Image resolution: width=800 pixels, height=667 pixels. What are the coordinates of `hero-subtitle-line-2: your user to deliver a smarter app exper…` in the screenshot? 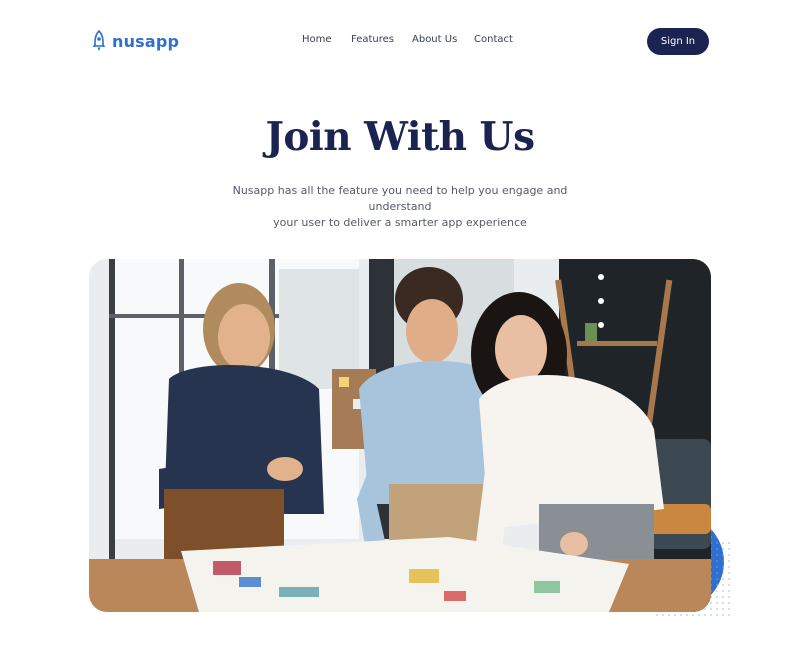 It's located at (400, 222).